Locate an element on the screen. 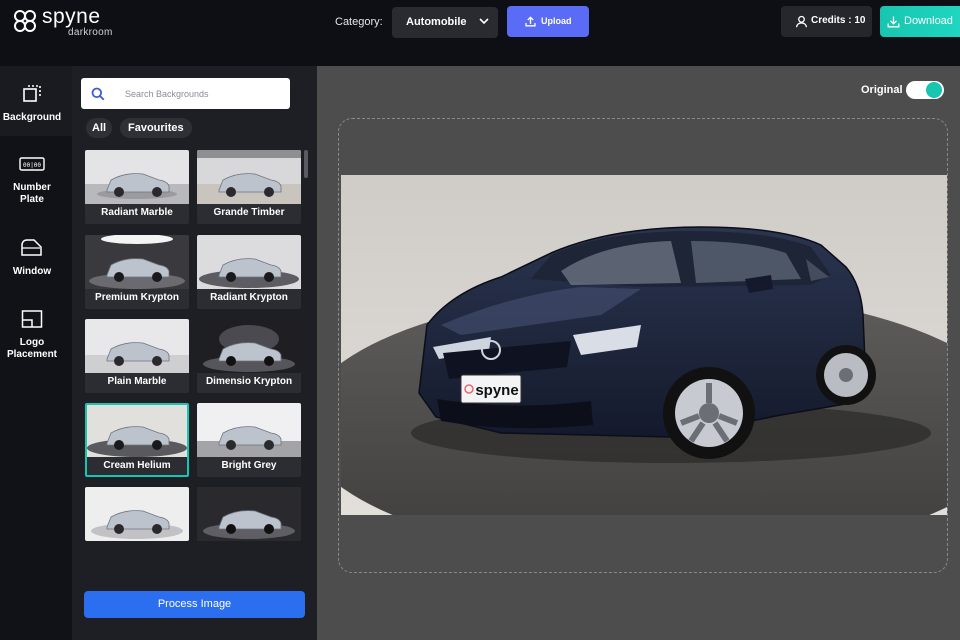 Image resolution: width=960 pixels, height=640 pixels. filter-favourites: Favourites is located at coordinates (156, 128).